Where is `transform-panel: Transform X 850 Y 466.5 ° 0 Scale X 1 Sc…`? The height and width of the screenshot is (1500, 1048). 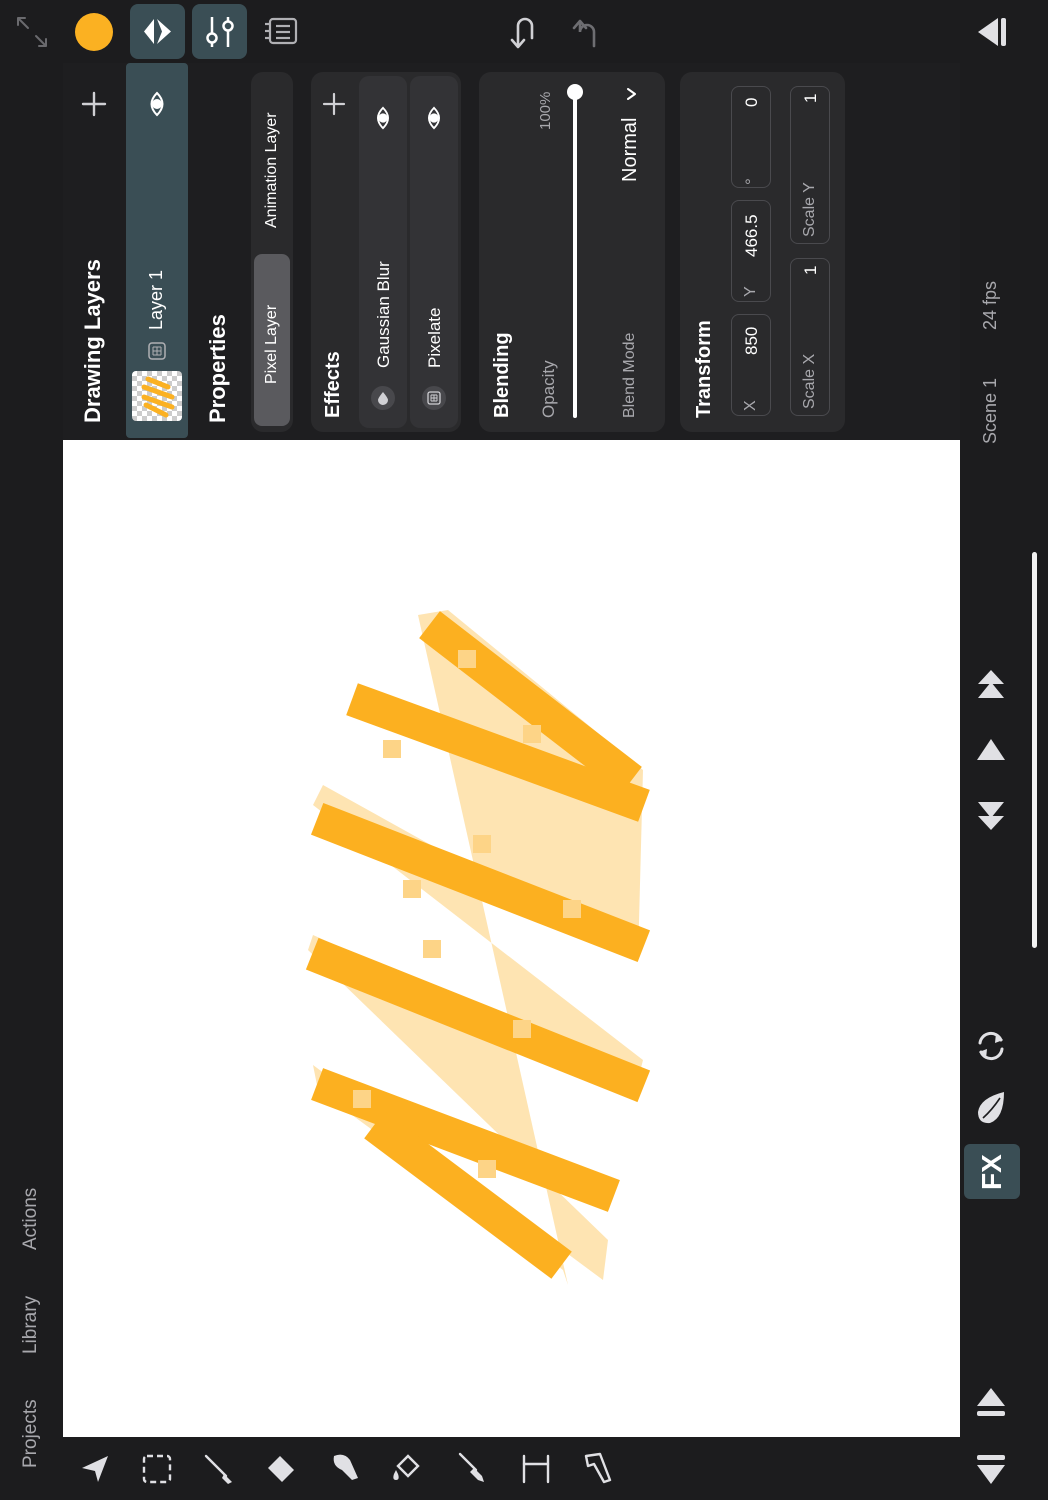
transform-panel: Transform X 850 Y 466.5 ° 0 Scale X 1 Sc… is located at coordinates (762, 252).